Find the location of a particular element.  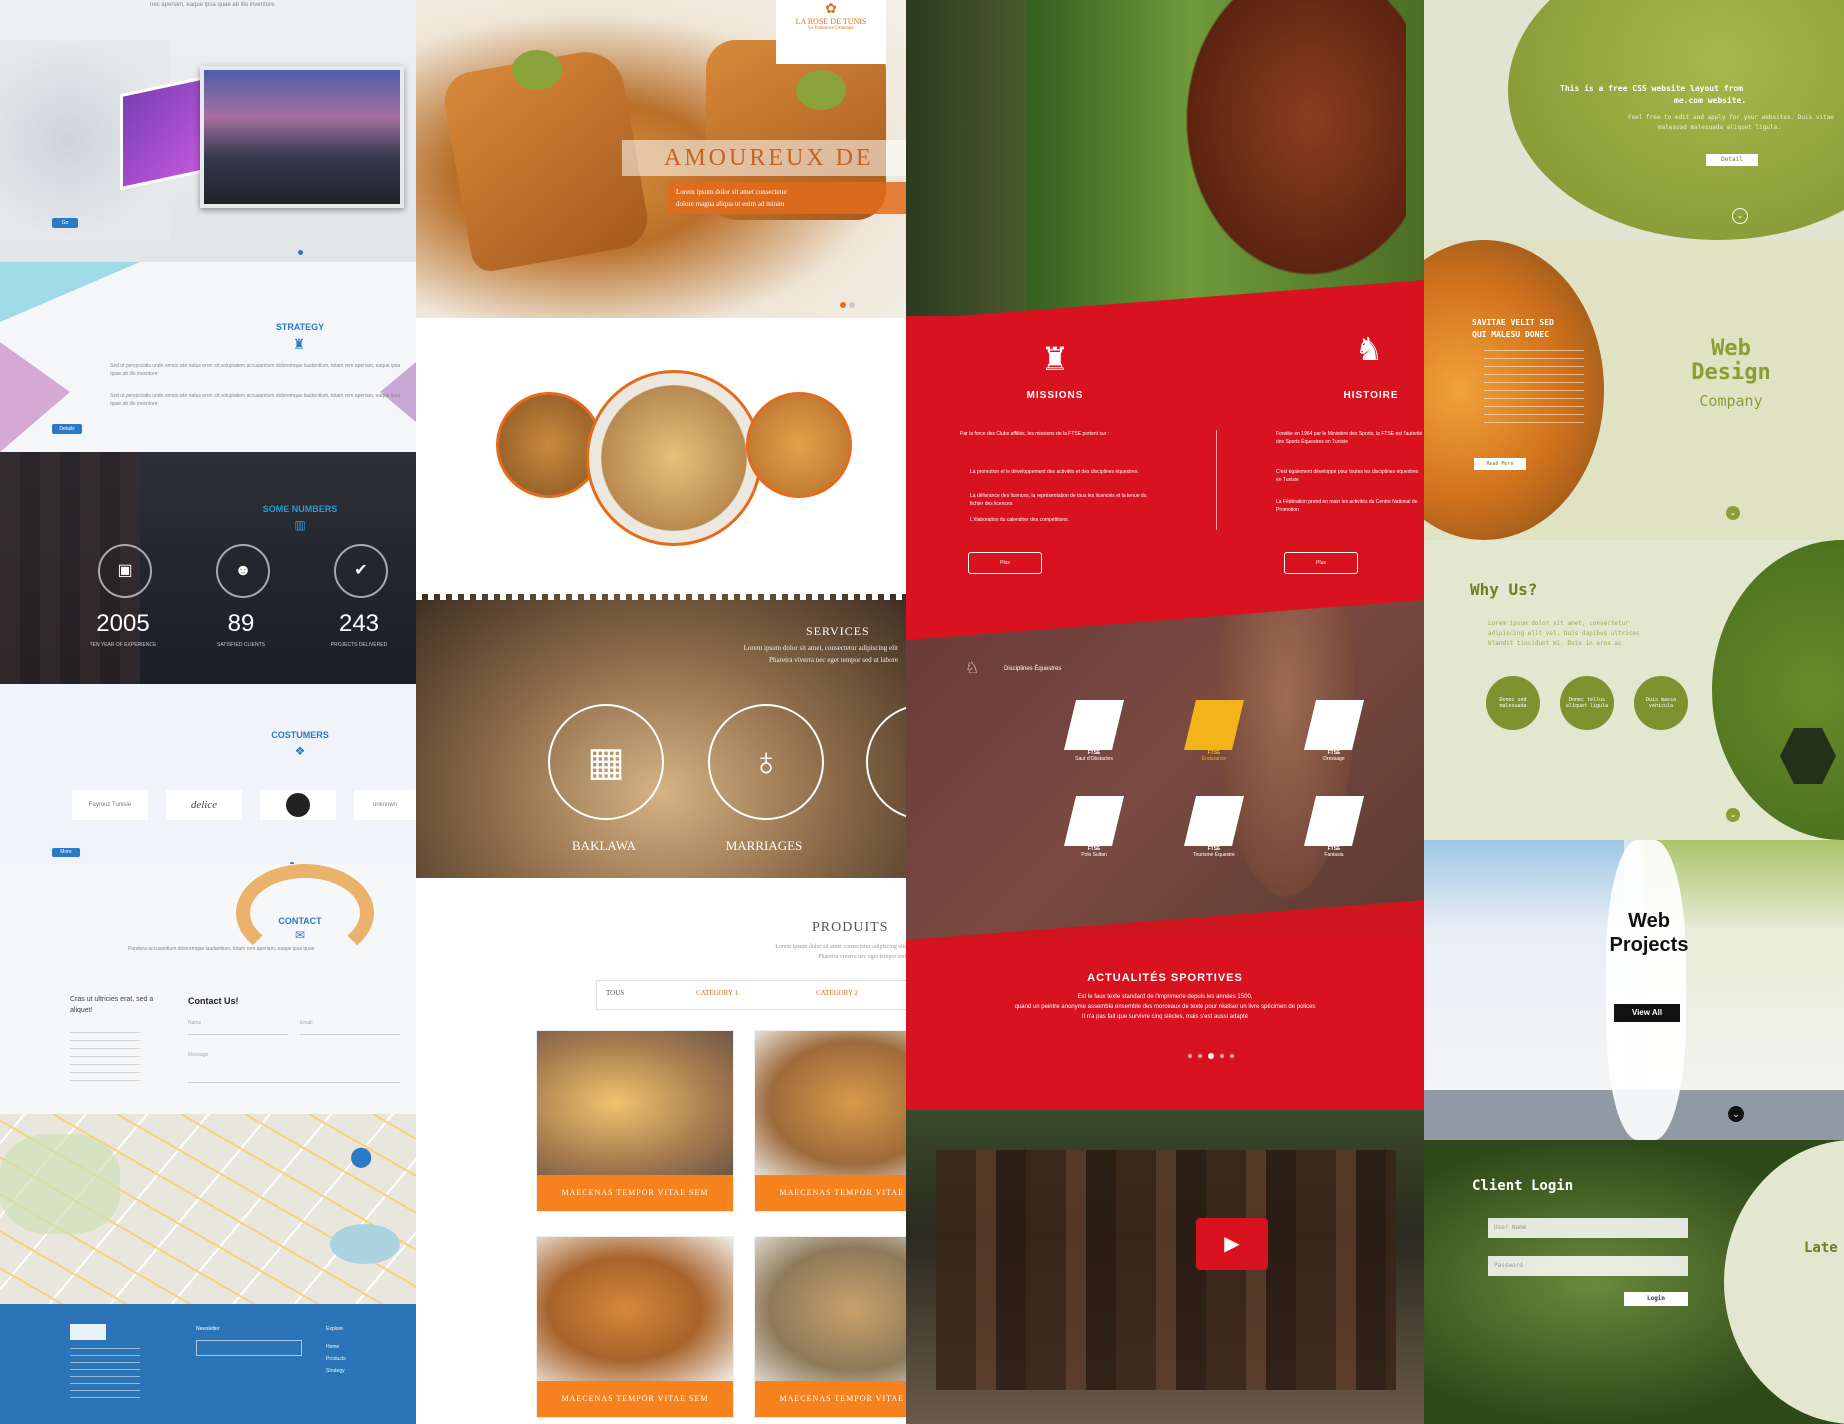

client-logo-fayrouz: Fayrouz Tunisie is located at coordinates (110, 805).